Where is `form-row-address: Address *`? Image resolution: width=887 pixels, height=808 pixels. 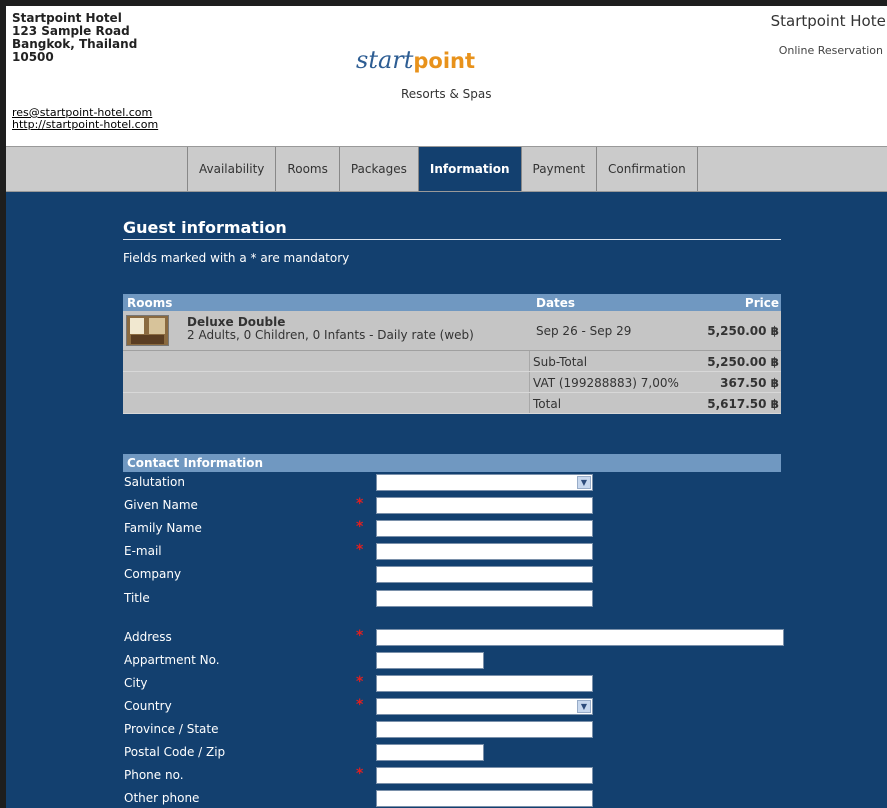
form-row-address: Address * is located at coordinates (453, 637).